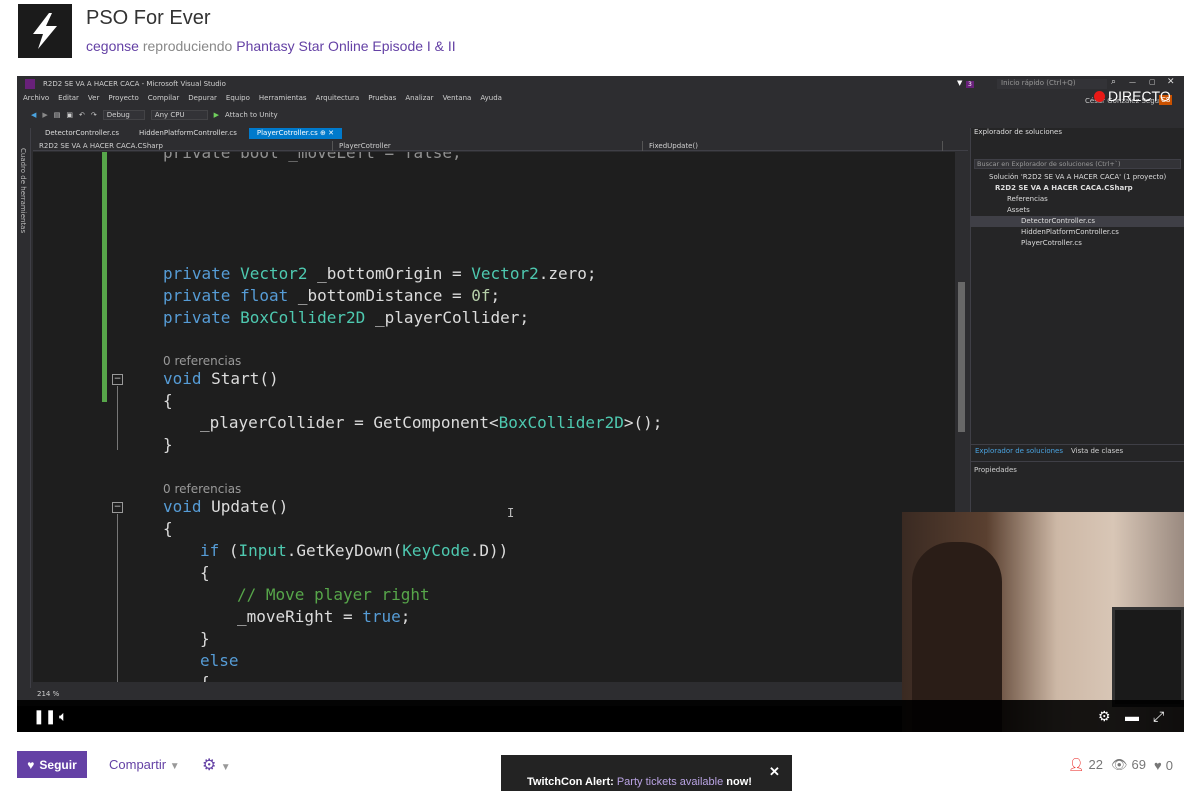 This screenshot has width=1200, height=791. I want to click on channel-avatar, so click(45, 31).